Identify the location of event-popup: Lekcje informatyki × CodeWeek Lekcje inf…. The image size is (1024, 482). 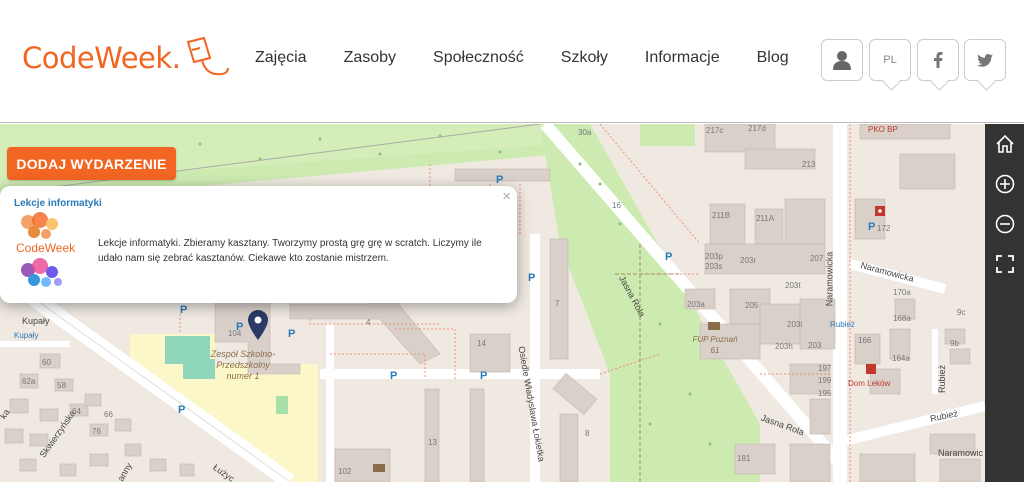
(258, 244).